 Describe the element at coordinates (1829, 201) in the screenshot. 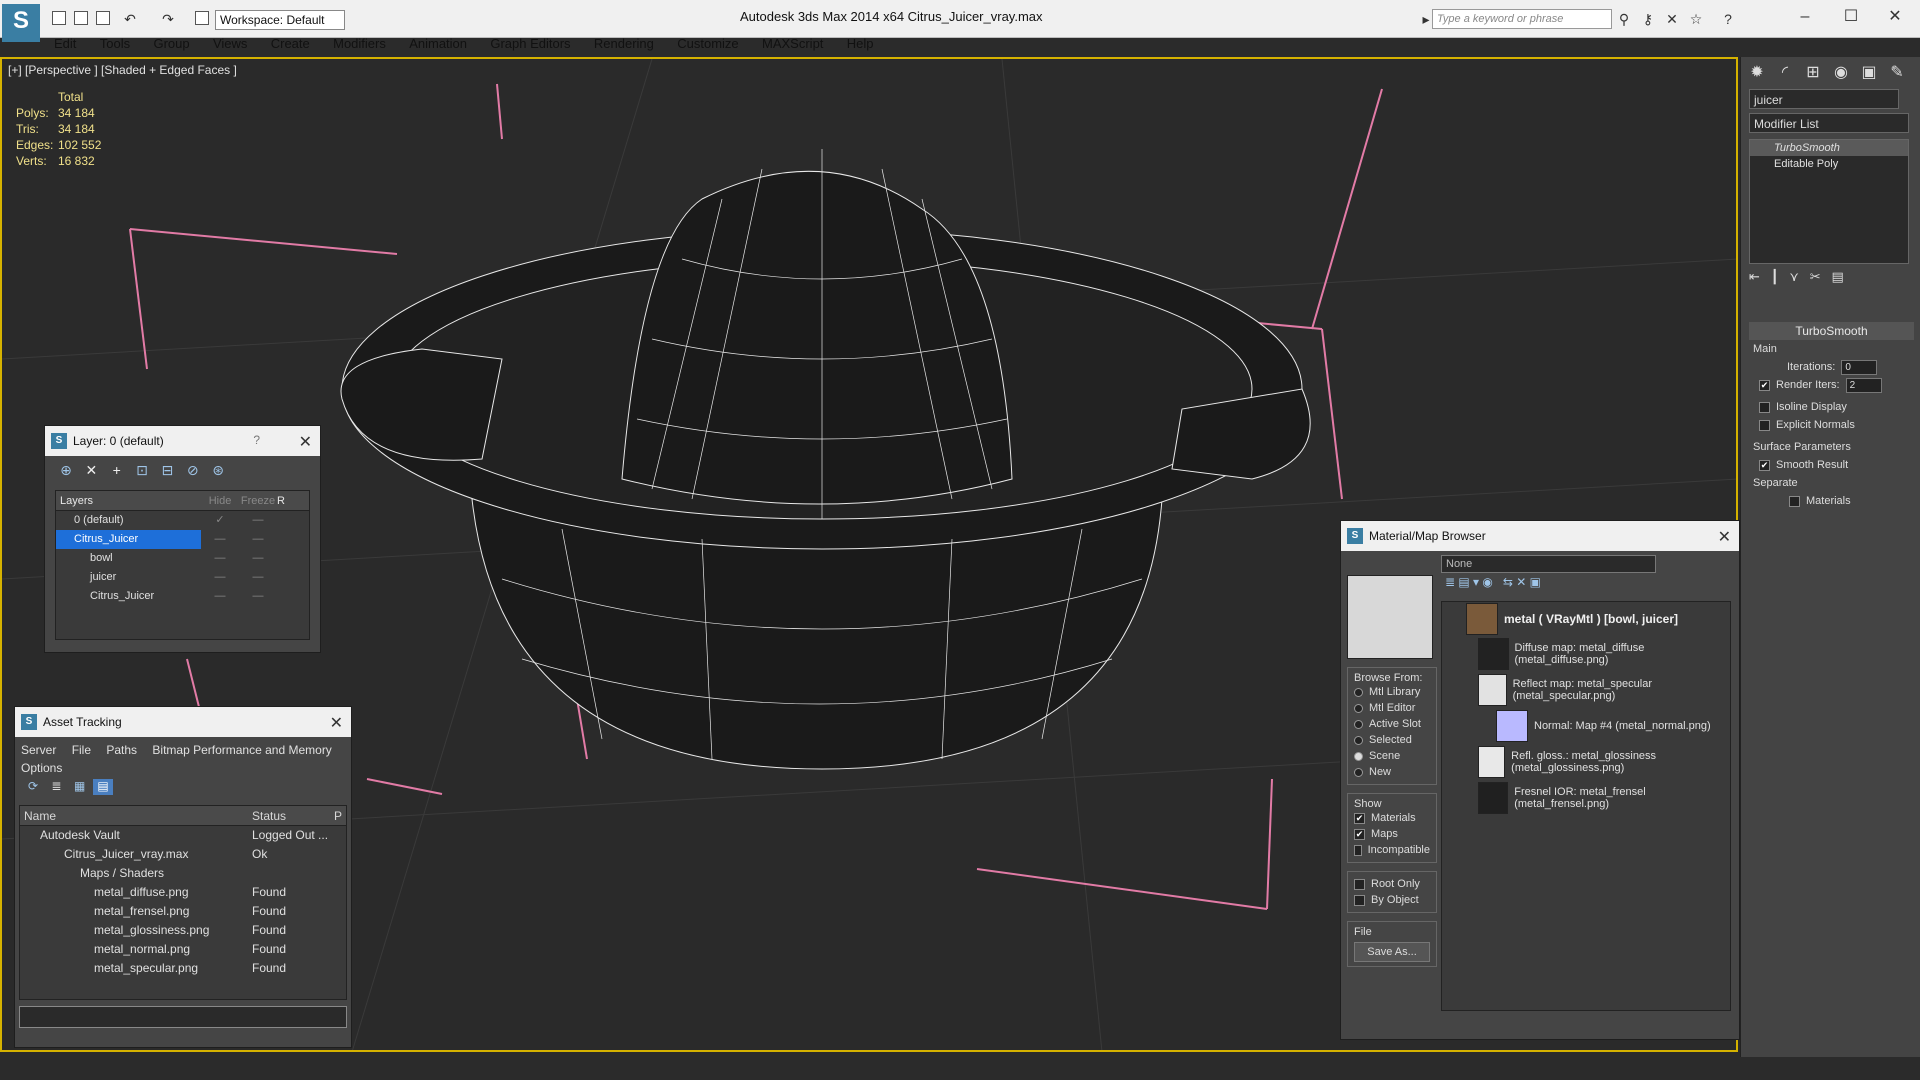

I see `modifier-stack: TurboSmooth Editable Poly` at that location.